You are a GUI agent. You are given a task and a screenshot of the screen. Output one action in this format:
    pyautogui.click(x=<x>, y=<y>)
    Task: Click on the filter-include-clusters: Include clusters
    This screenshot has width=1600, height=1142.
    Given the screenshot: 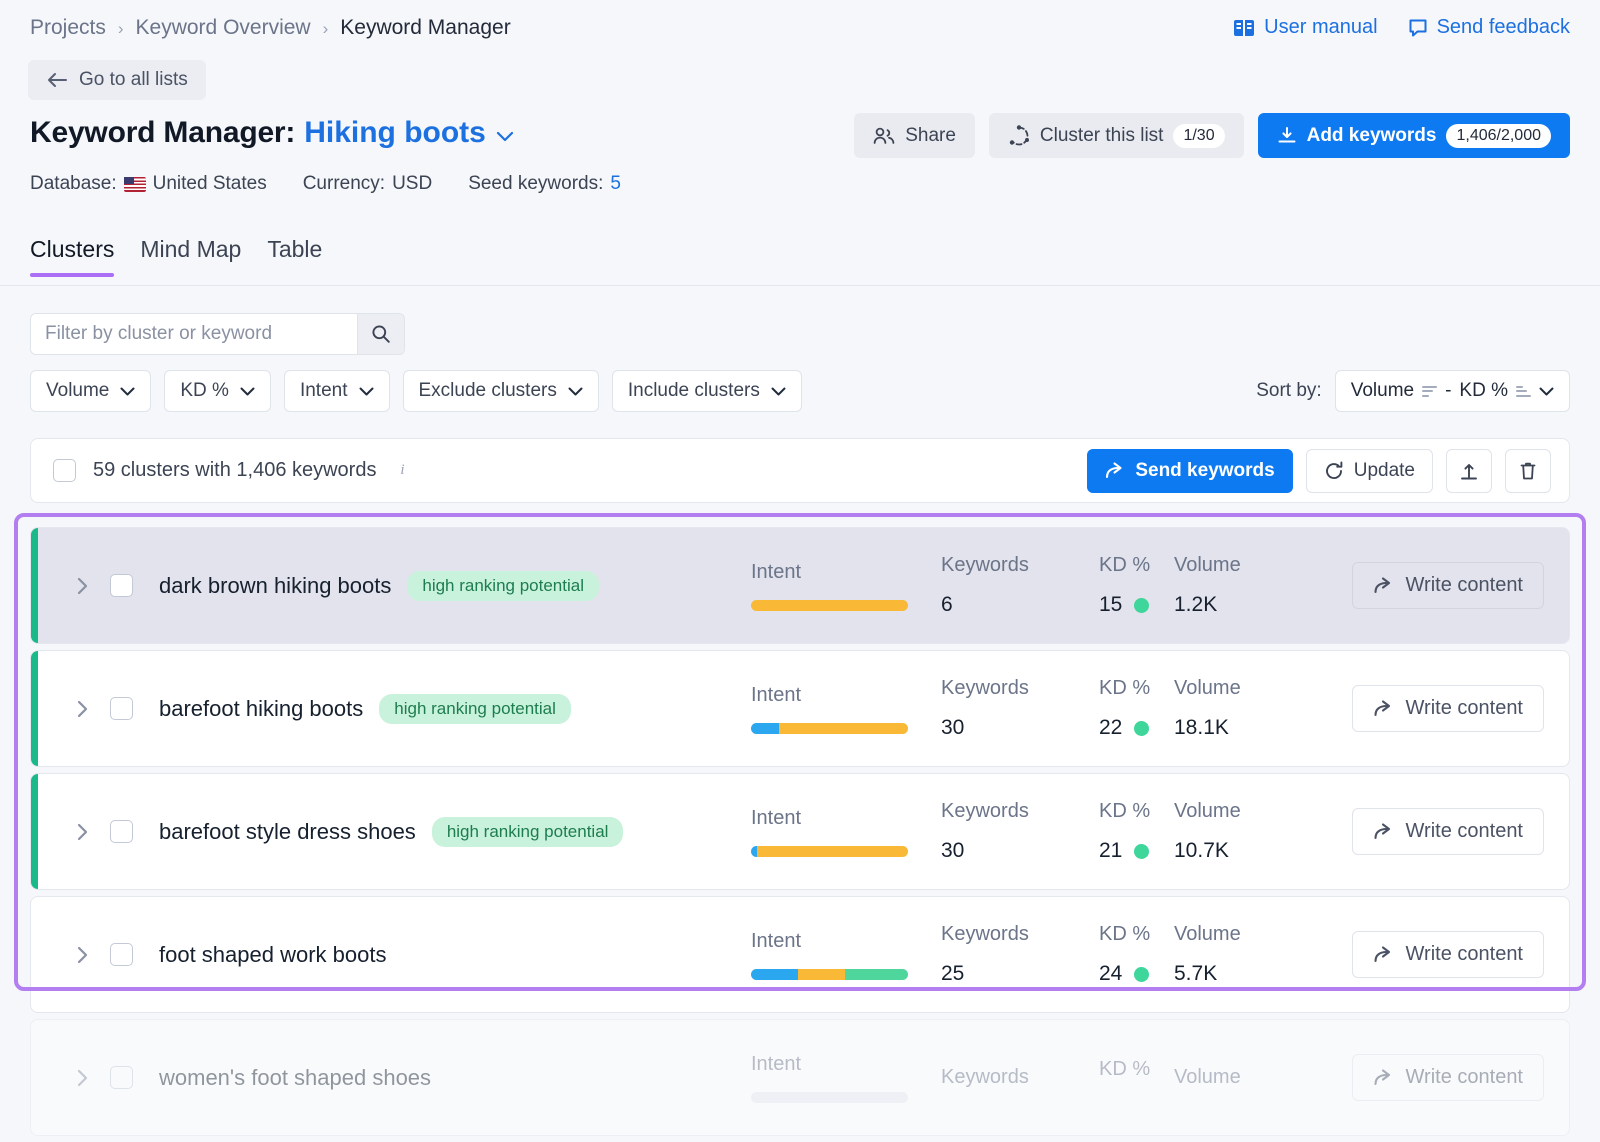 What is the action you would take?
    pyautogui.click(x=706, y=391)
    